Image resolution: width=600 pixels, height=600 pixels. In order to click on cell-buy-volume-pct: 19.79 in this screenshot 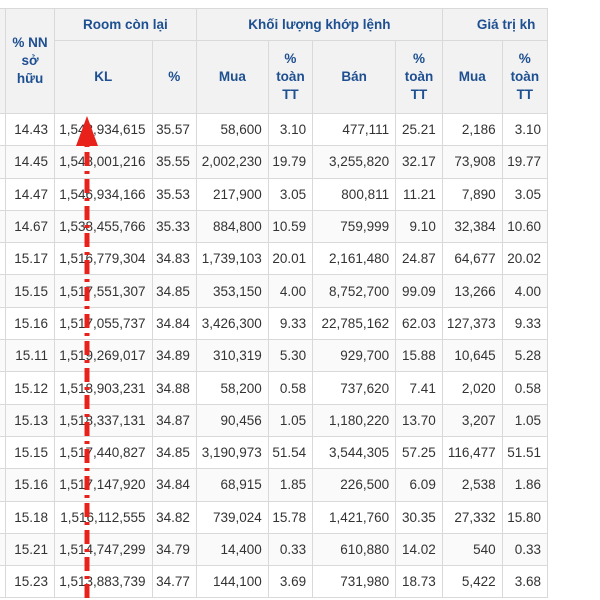, I will do `click(290, 162)`.